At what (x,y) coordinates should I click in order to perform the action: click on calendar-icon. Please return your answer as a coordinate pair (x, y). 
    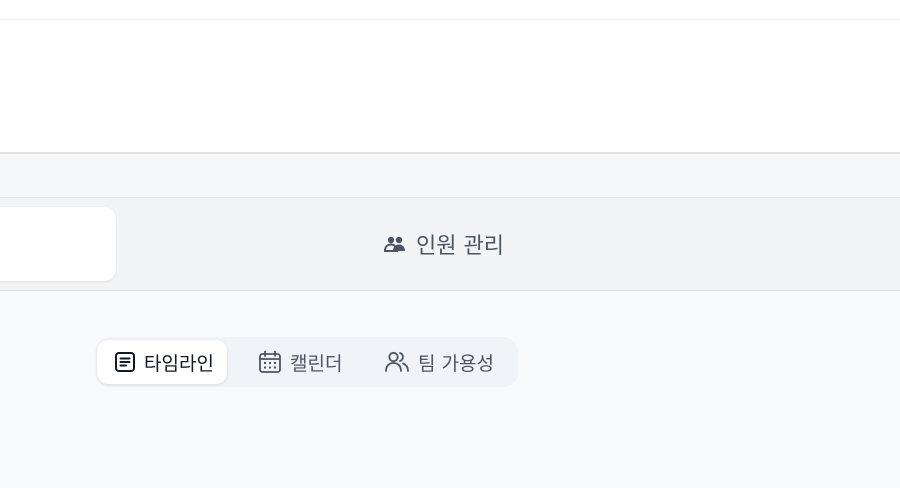
    Looking at the image, I should click on (270, 362).